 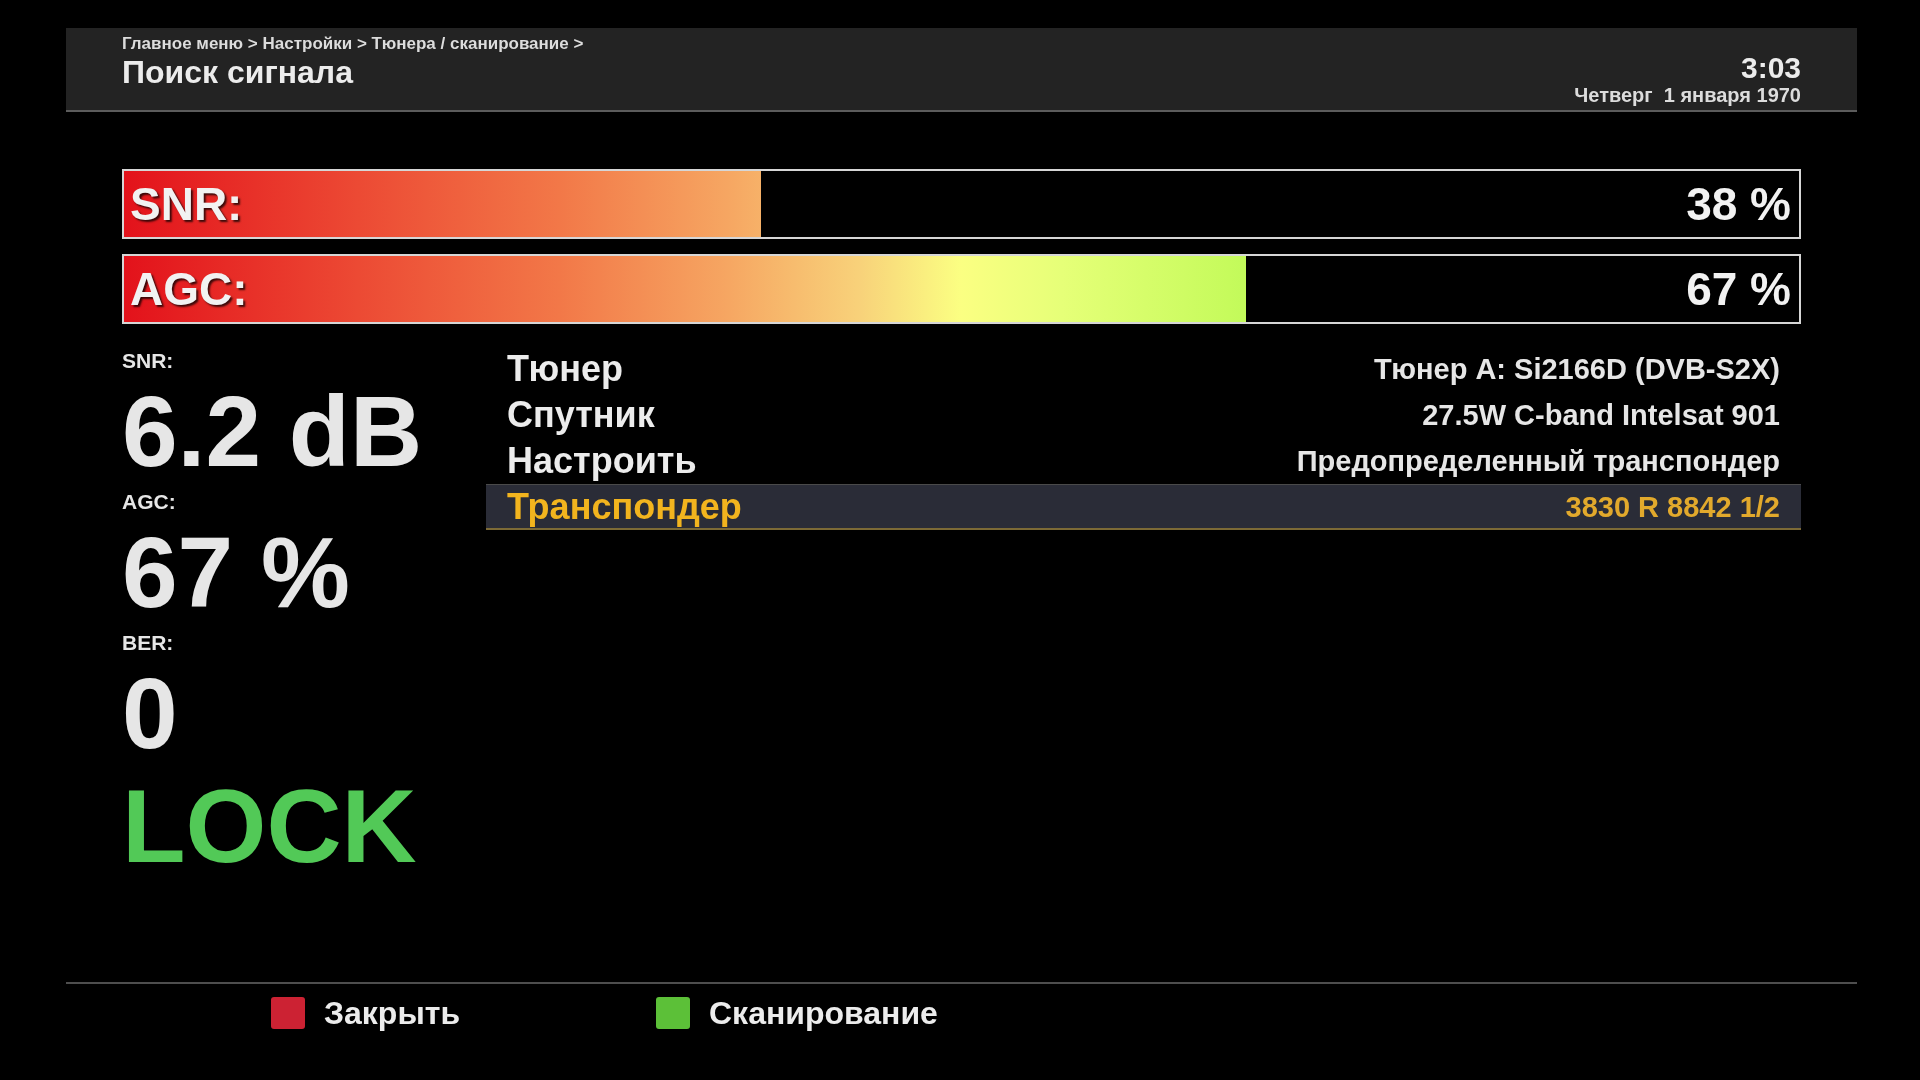 I want to click on stat-value: 6.2 dB, so click(x=273, y=431).